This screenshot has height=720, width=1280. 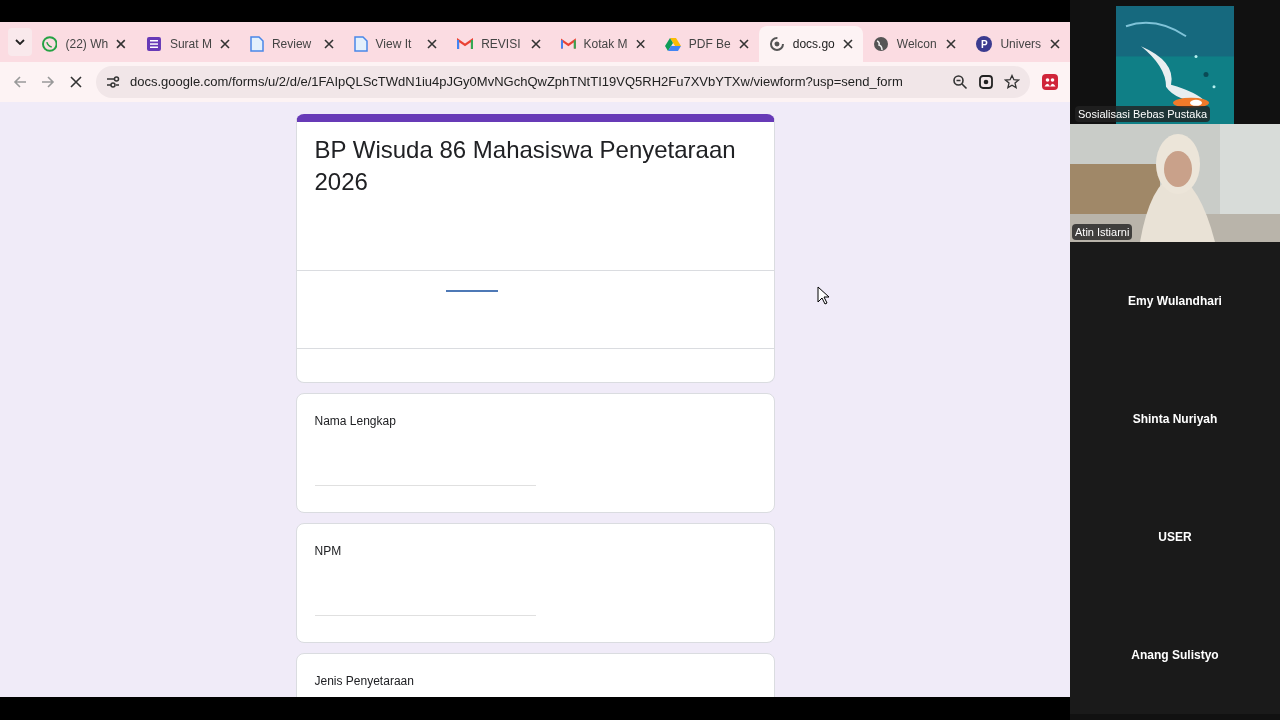 What do you see at coordinates (823, 295) in the screenshot?
I see `cursor-icon` at bounding box center [823, 295].